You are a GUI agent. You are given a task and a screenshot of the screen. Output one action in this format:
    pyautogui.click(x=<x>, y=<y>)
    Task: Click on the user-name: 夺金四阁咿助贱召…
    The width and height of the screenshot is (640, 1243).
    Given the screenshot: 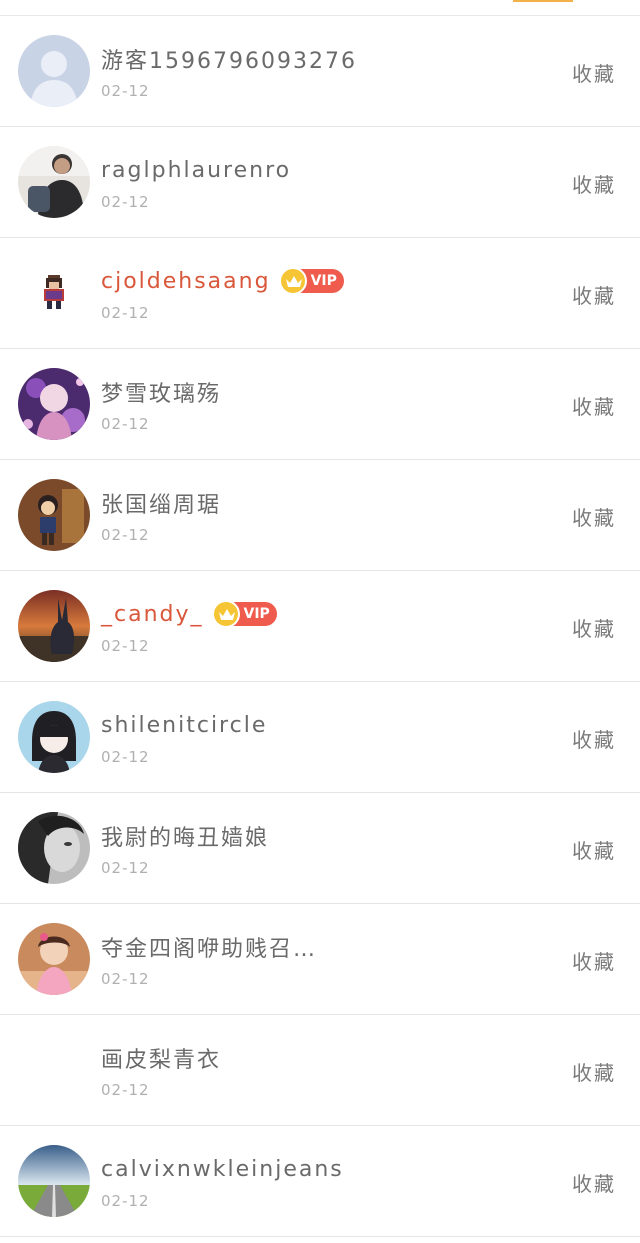 What is the action you would take?
    pyautogui.click(x=209, y=947)
    